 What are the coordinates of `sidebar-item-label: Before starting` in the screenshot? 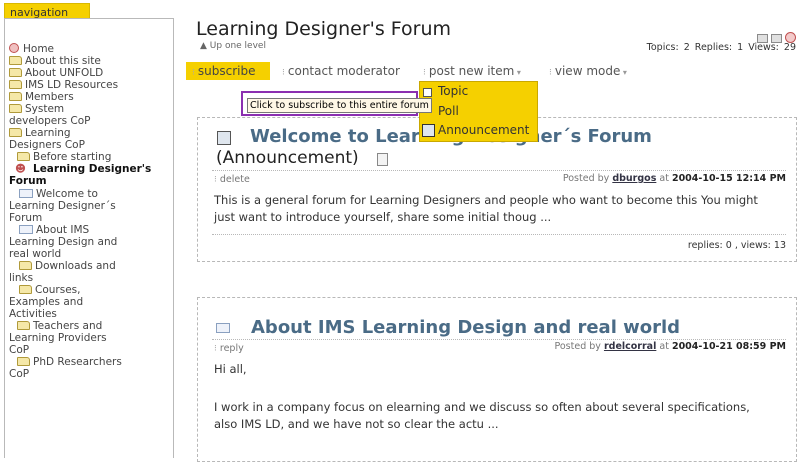 It's located at (72, 157).